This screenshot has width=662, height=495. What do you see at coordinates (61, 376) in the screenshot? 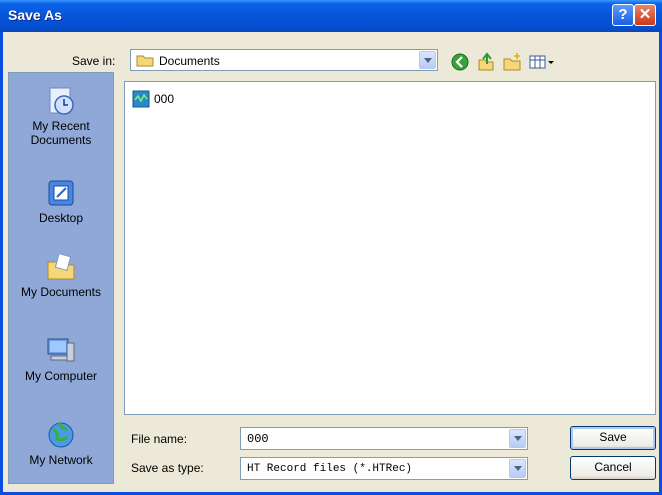
I see `place-label: My Computer` at bounding box center [61, 376].